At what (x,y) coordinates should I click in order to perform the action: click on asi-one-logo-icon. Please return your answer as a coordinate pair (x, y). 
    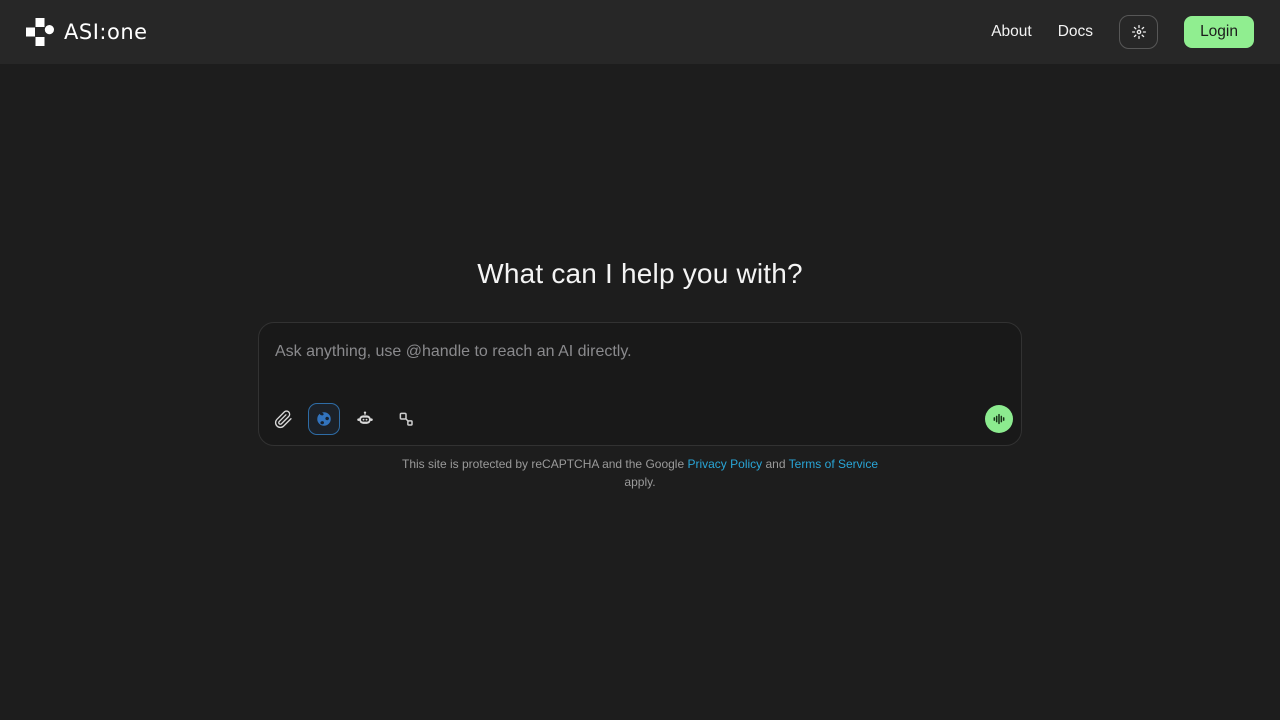
    Looking at the image, I should click on (40, 32).